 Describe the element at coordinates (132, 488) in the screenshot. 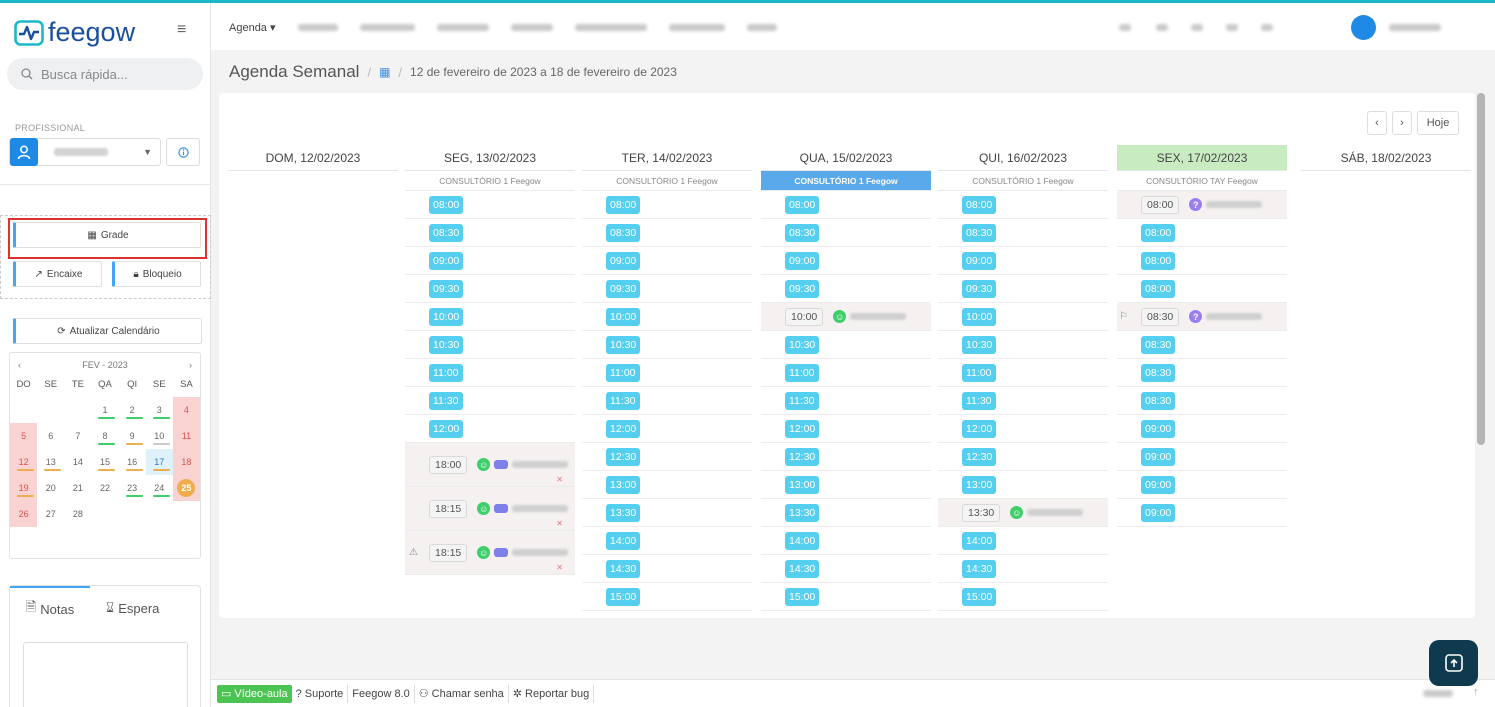

I see `calendar-day: 23` at that location.